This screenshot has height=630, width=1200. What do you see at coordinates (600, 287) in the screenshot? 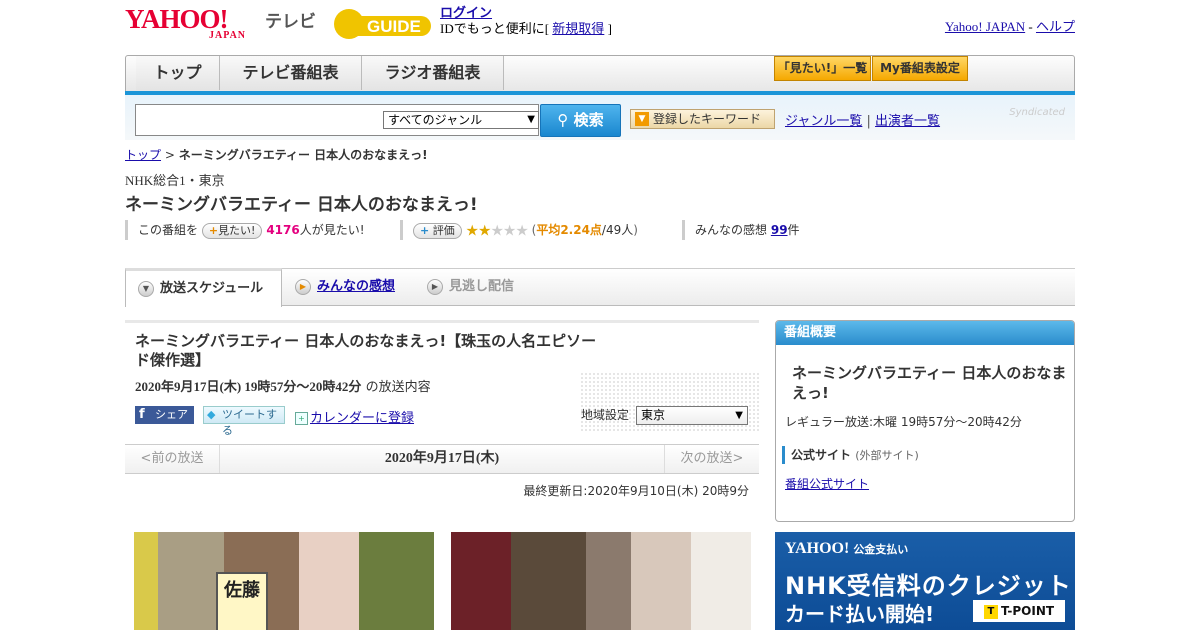
I see `program-subtabs: ▼ 放送スケジュール ▶ みんなの感想 ▶ 見逃し配信` at bounding box center [600, 287].